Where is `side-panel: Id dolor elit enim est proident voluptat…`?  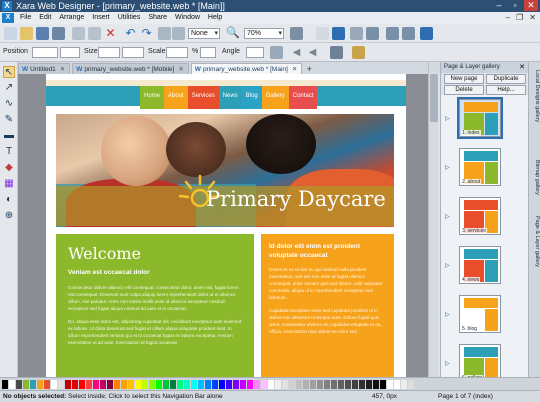
side-panel: Id dolor elit enim est proident voluptat… is located at coordinates (327, 305).